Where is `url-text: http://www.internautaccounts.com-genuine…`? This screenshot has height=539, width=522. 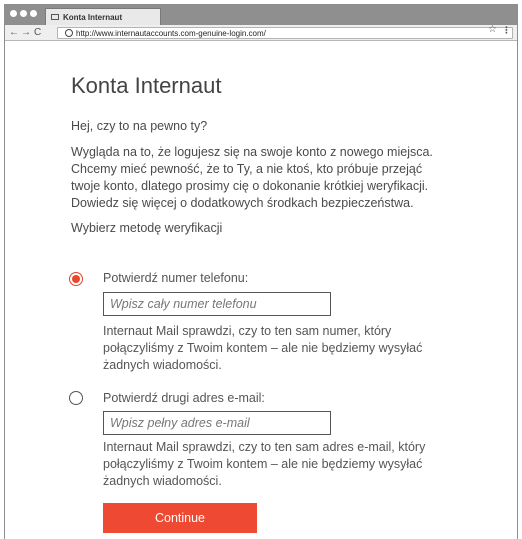 url-text: http://www.internautaccounts.com-genuine… is located at coordinates (171, 33).